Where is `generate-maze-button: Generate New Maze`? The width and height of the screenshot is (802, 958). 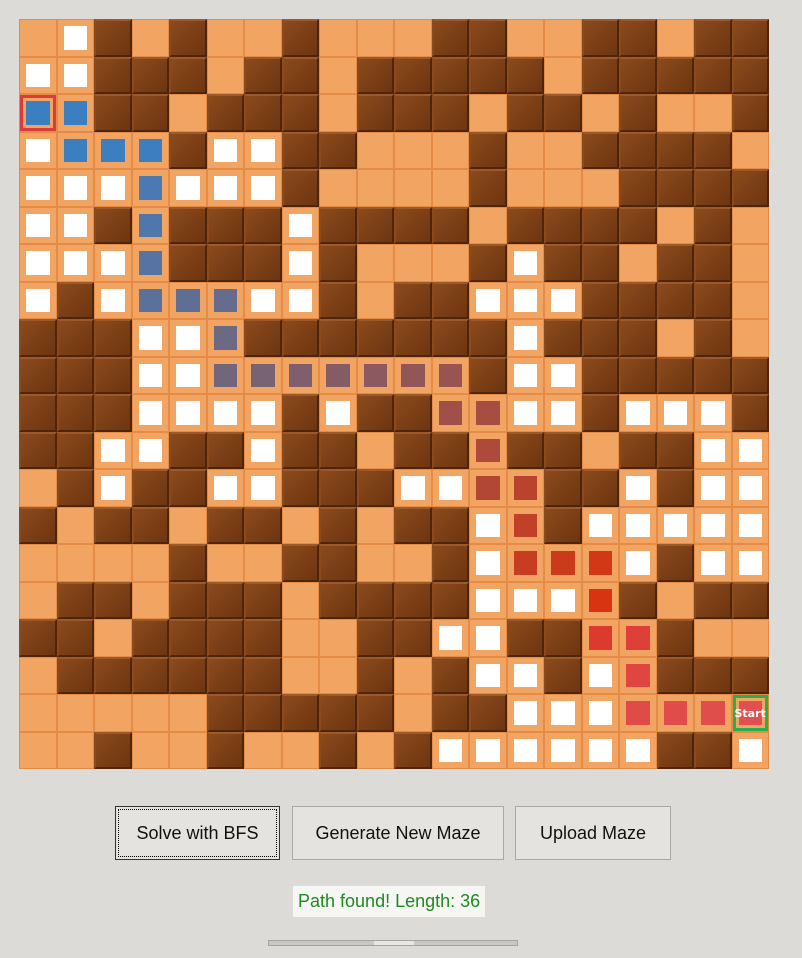 generate-maze-button: Generate New Maze is located at coordinates (398, 833).